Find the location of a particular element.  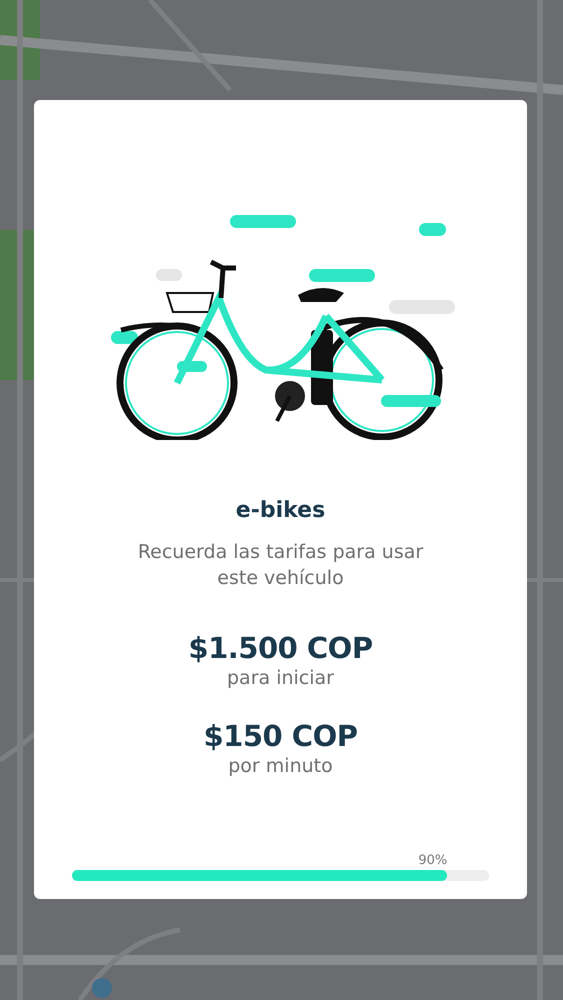

fare-label: por minuto is located at coordinates (280, 766).